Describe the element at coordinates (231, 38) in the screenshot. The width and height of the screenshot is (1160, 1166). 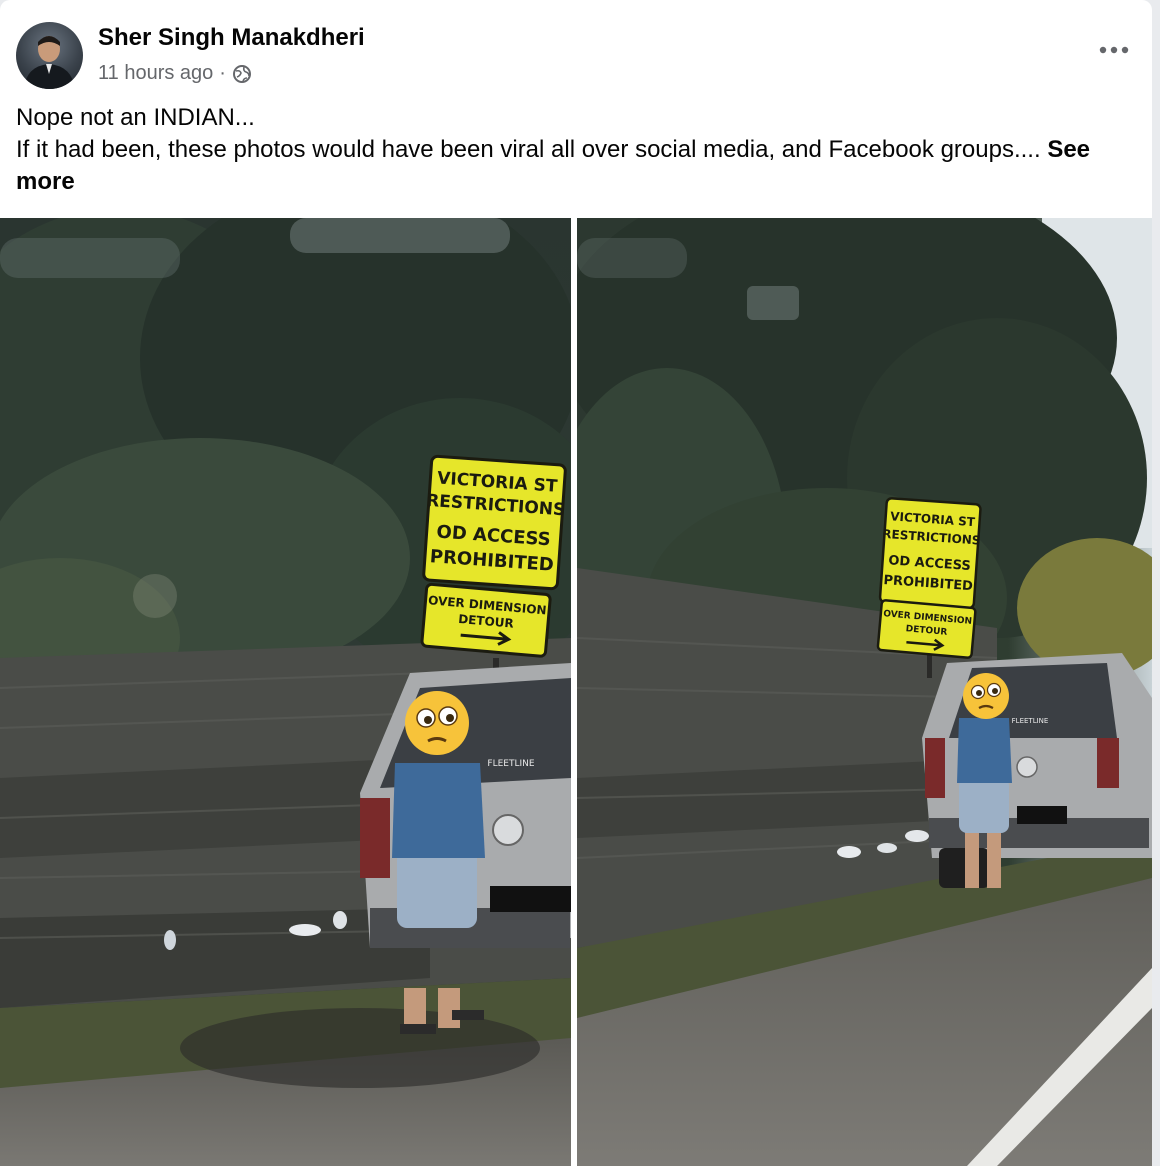
I see `author-name: Sher Singh Manakdheri` at that location.